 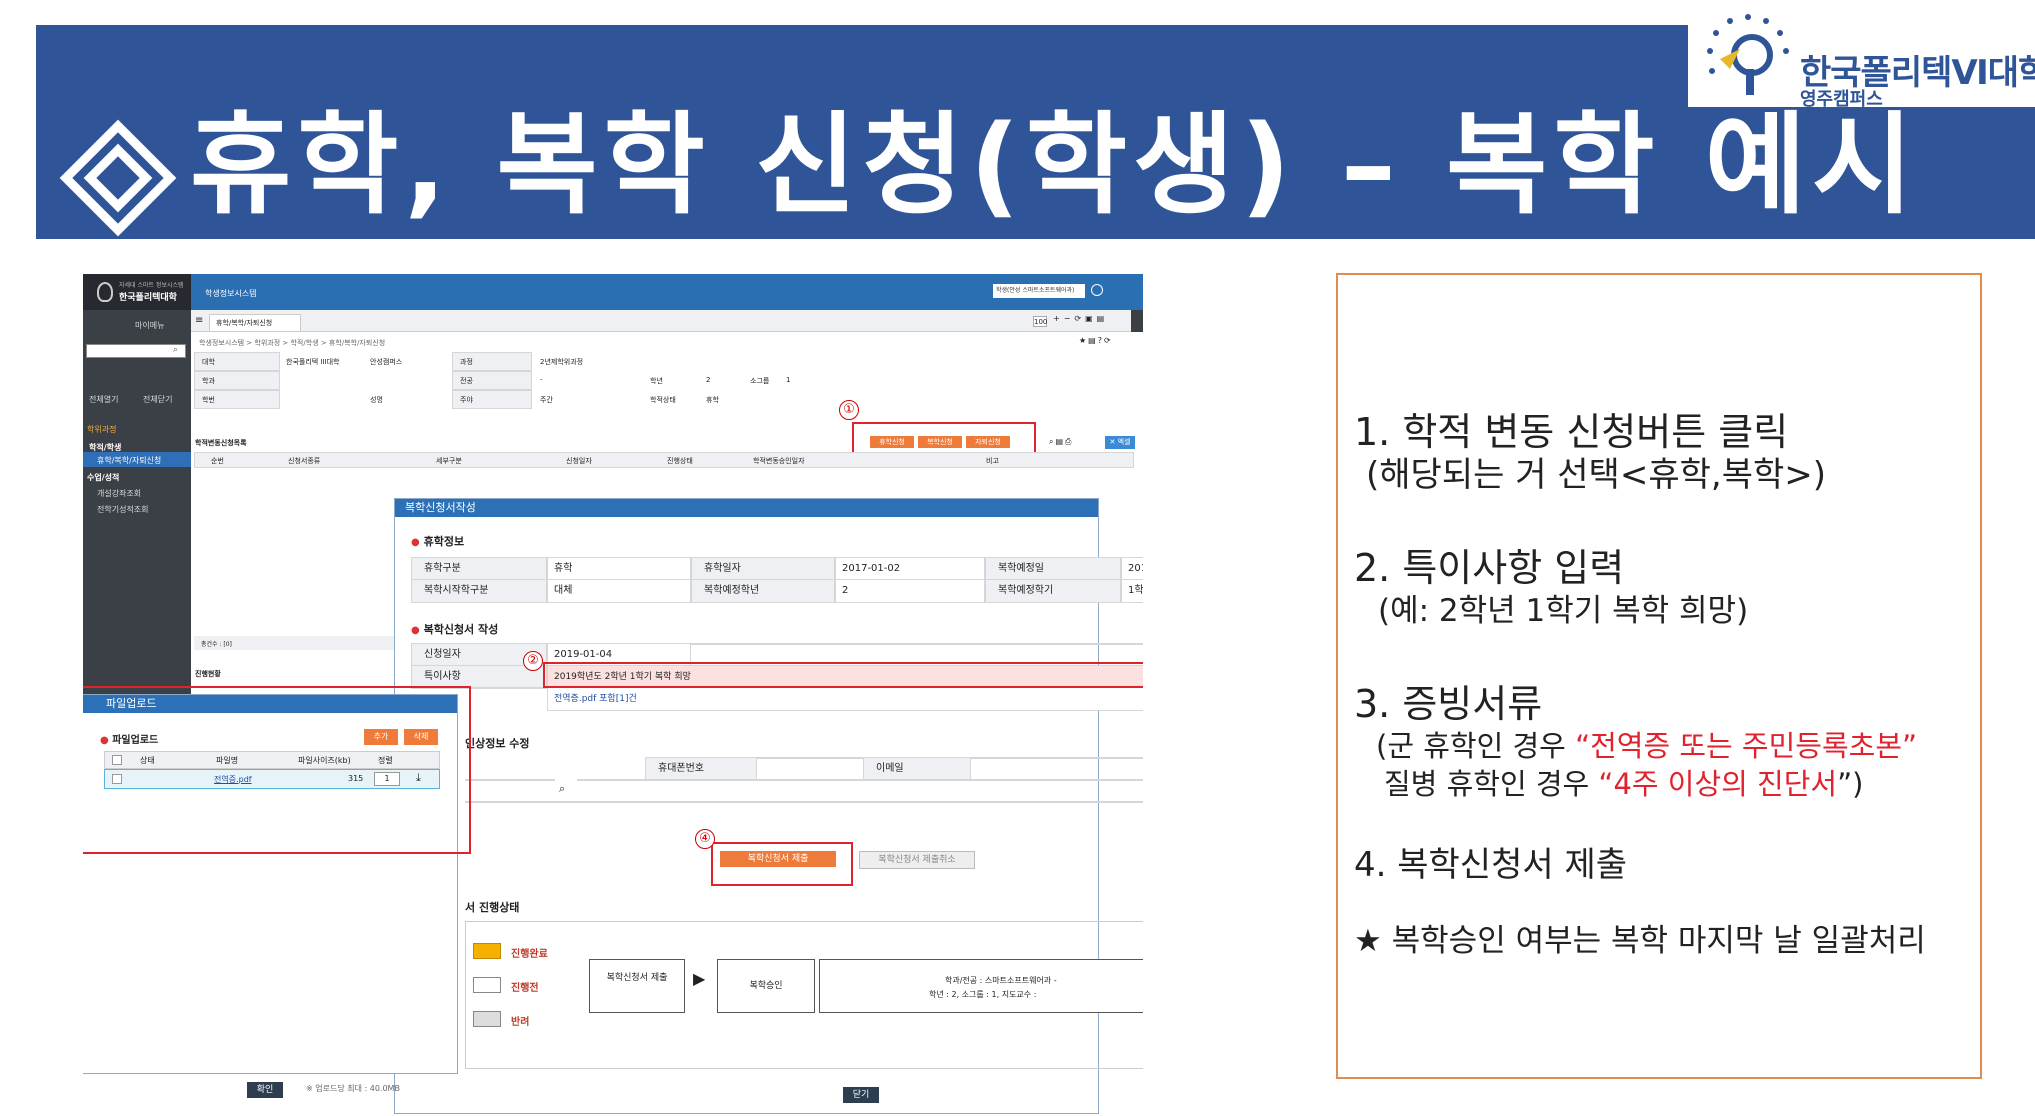 I want to click on info-value: 주간, so click(x=546, y=400).